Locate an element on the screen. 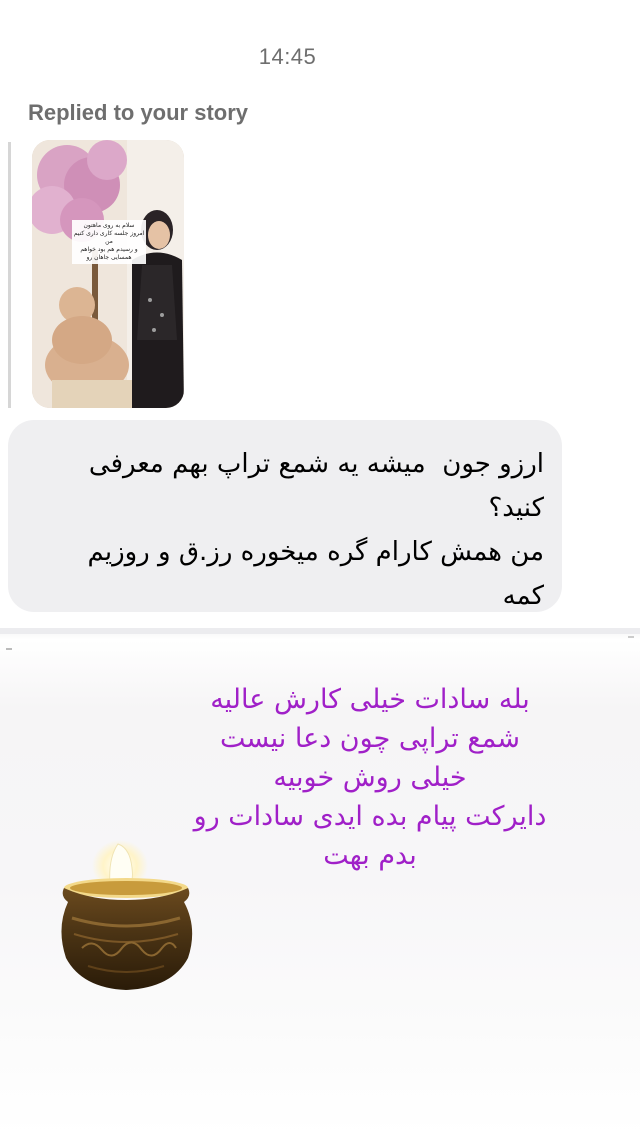  story-caption-line: و رسیدم هم بود خواهم همسایی جاهان رو is located at coordinates (109, 253).